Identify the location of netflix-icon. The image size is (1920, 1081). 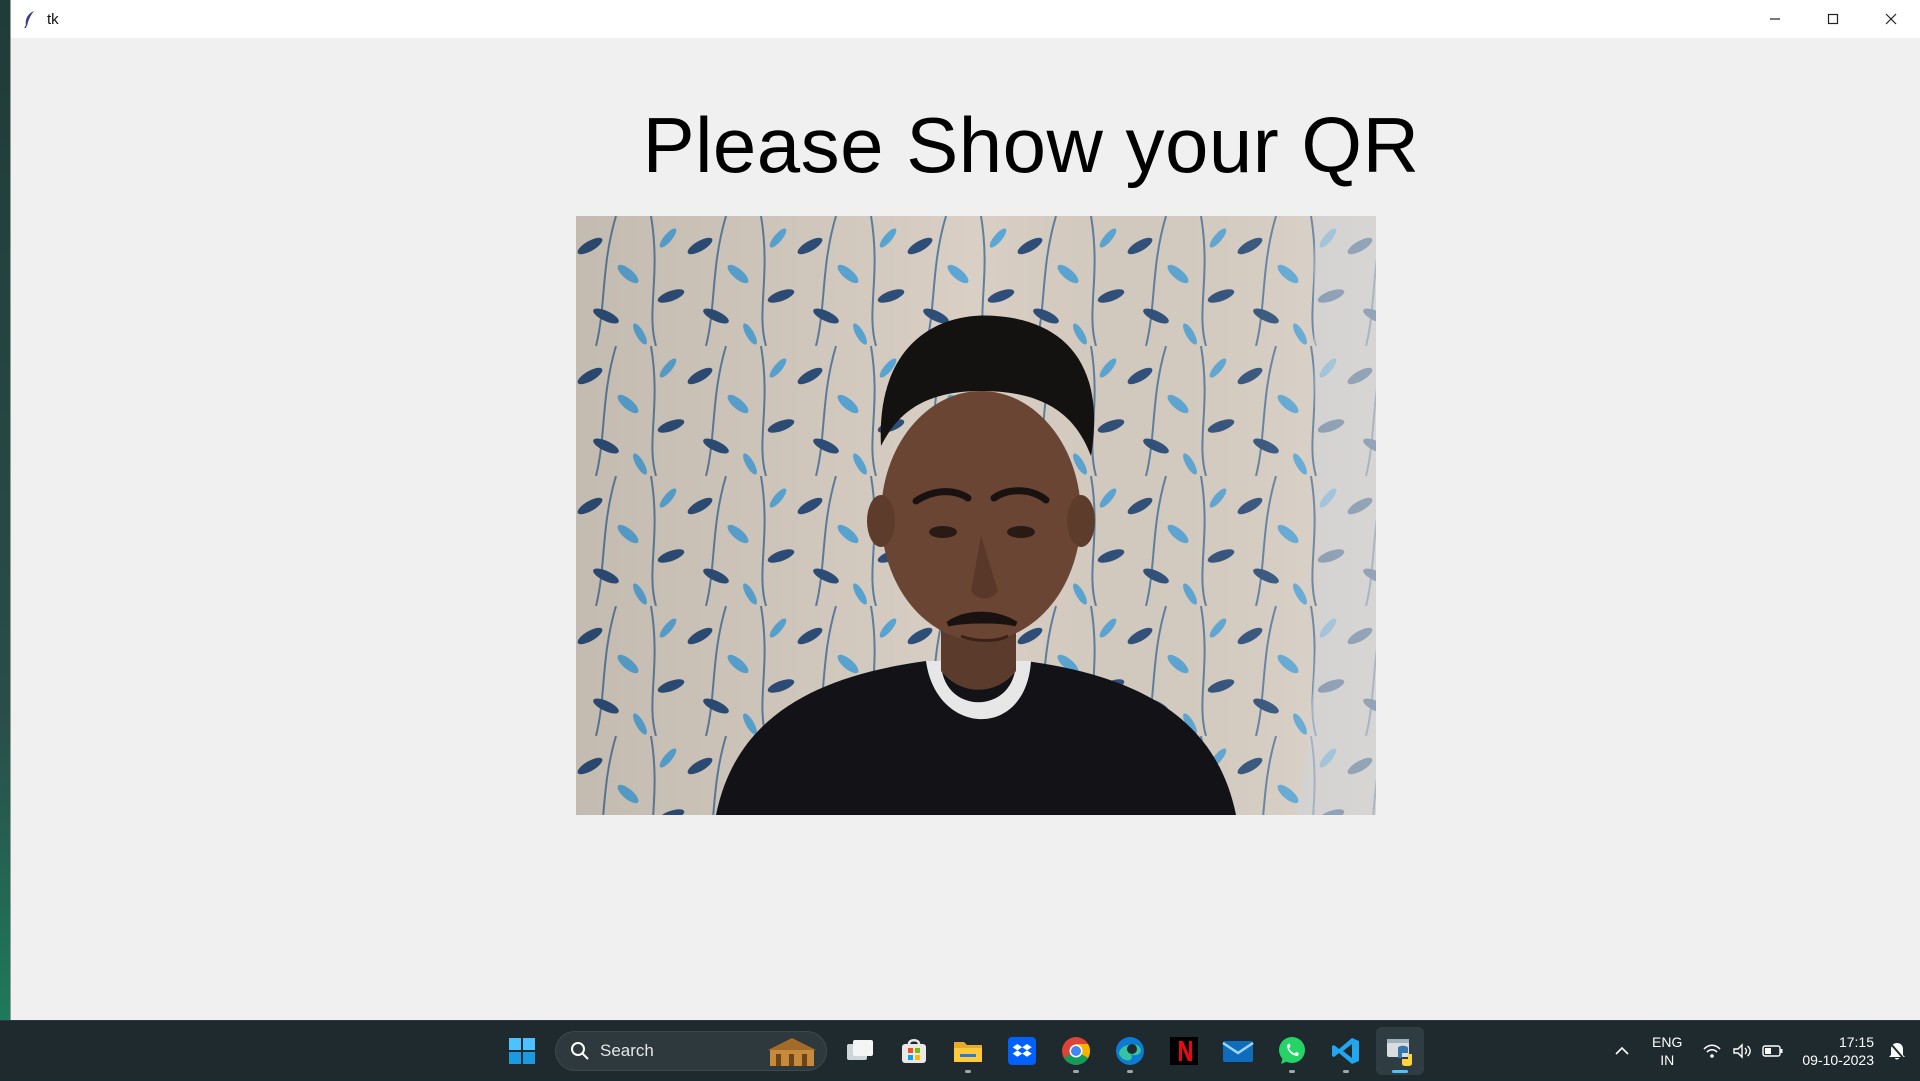
(1184, 1051).